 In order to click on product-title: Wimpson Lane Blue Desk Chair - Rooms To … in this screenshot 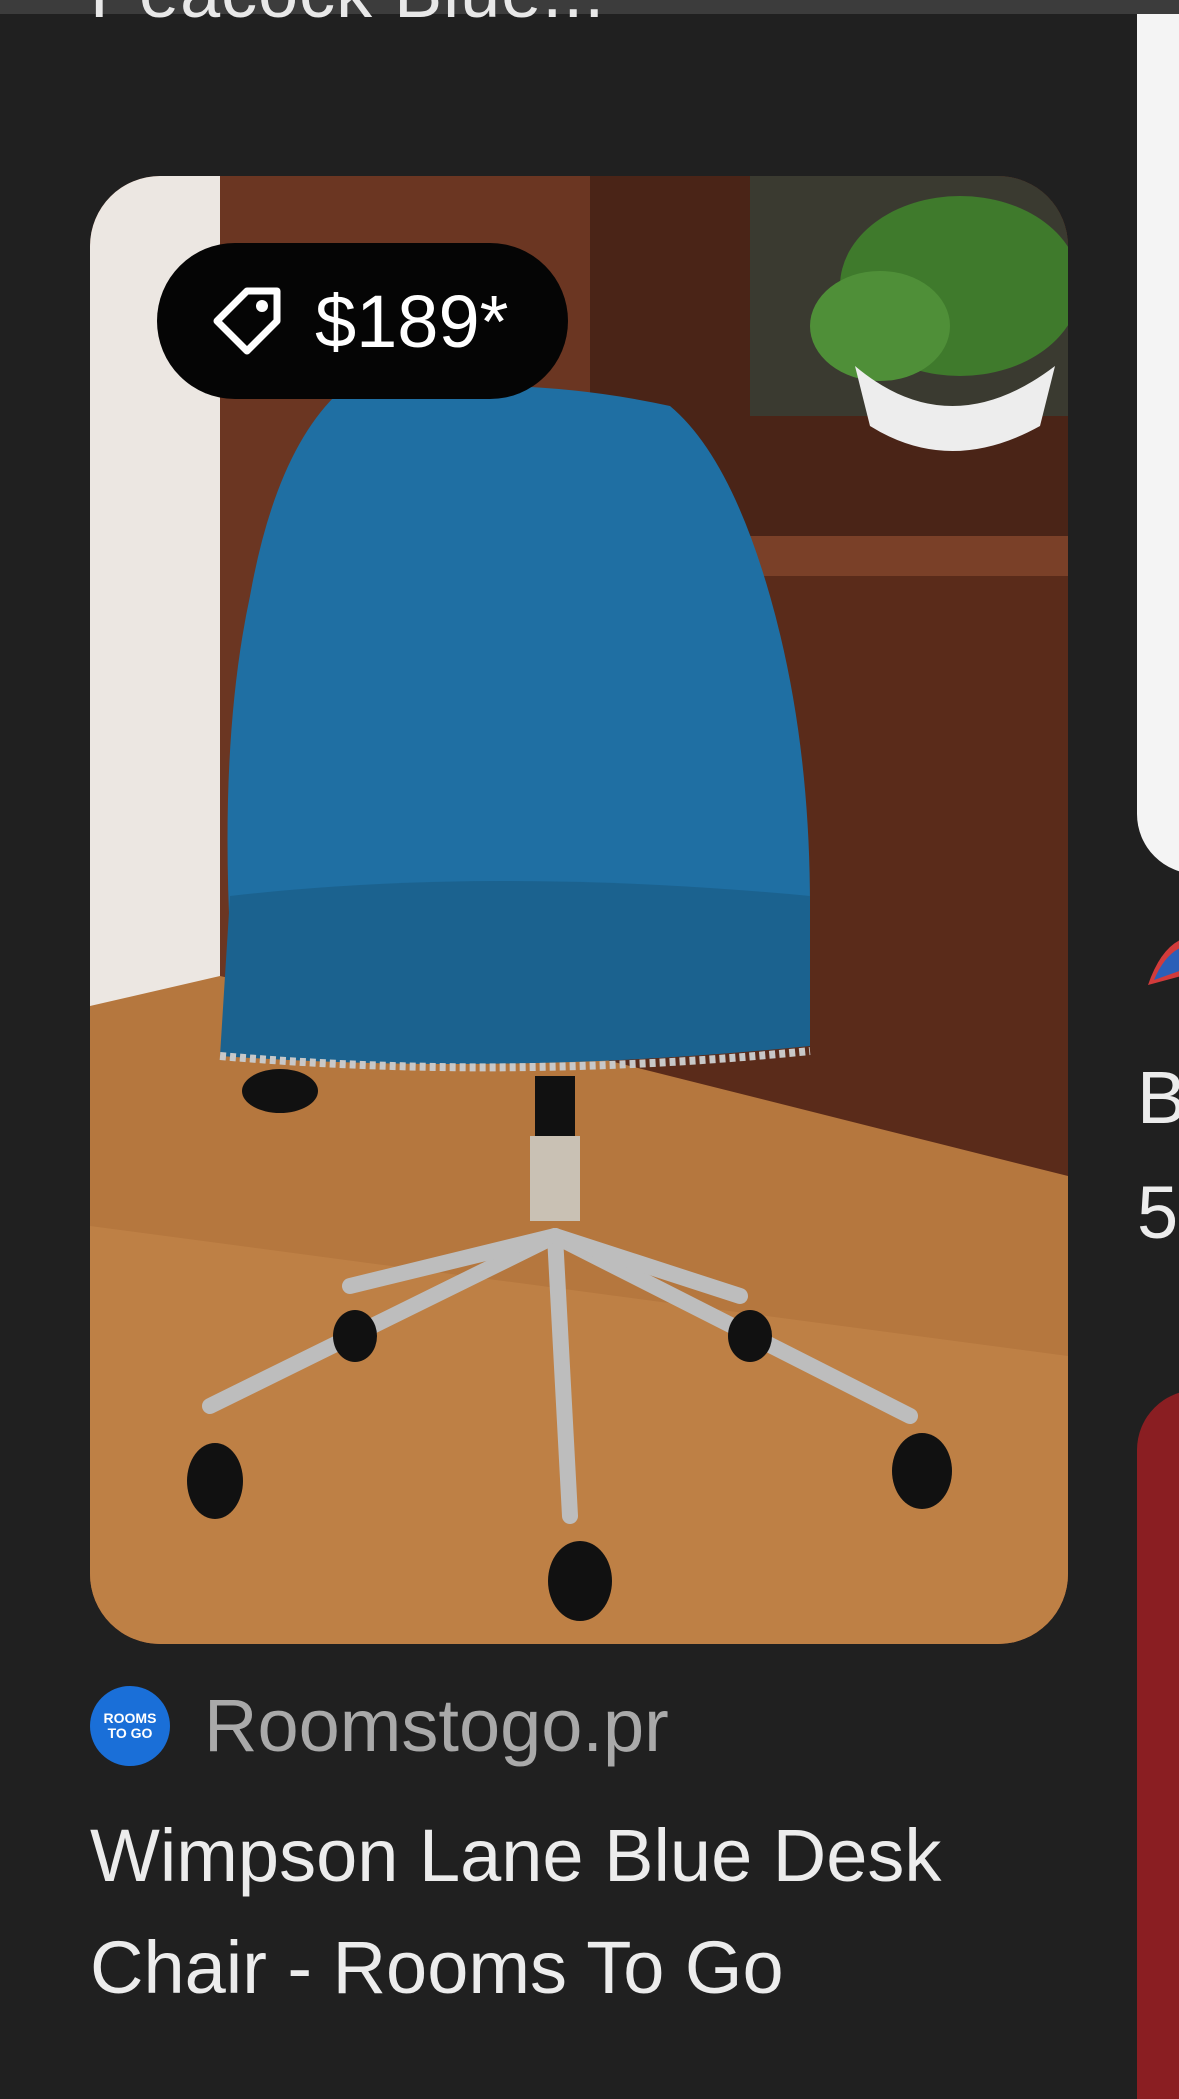, I will do `click(590, 1912)`.